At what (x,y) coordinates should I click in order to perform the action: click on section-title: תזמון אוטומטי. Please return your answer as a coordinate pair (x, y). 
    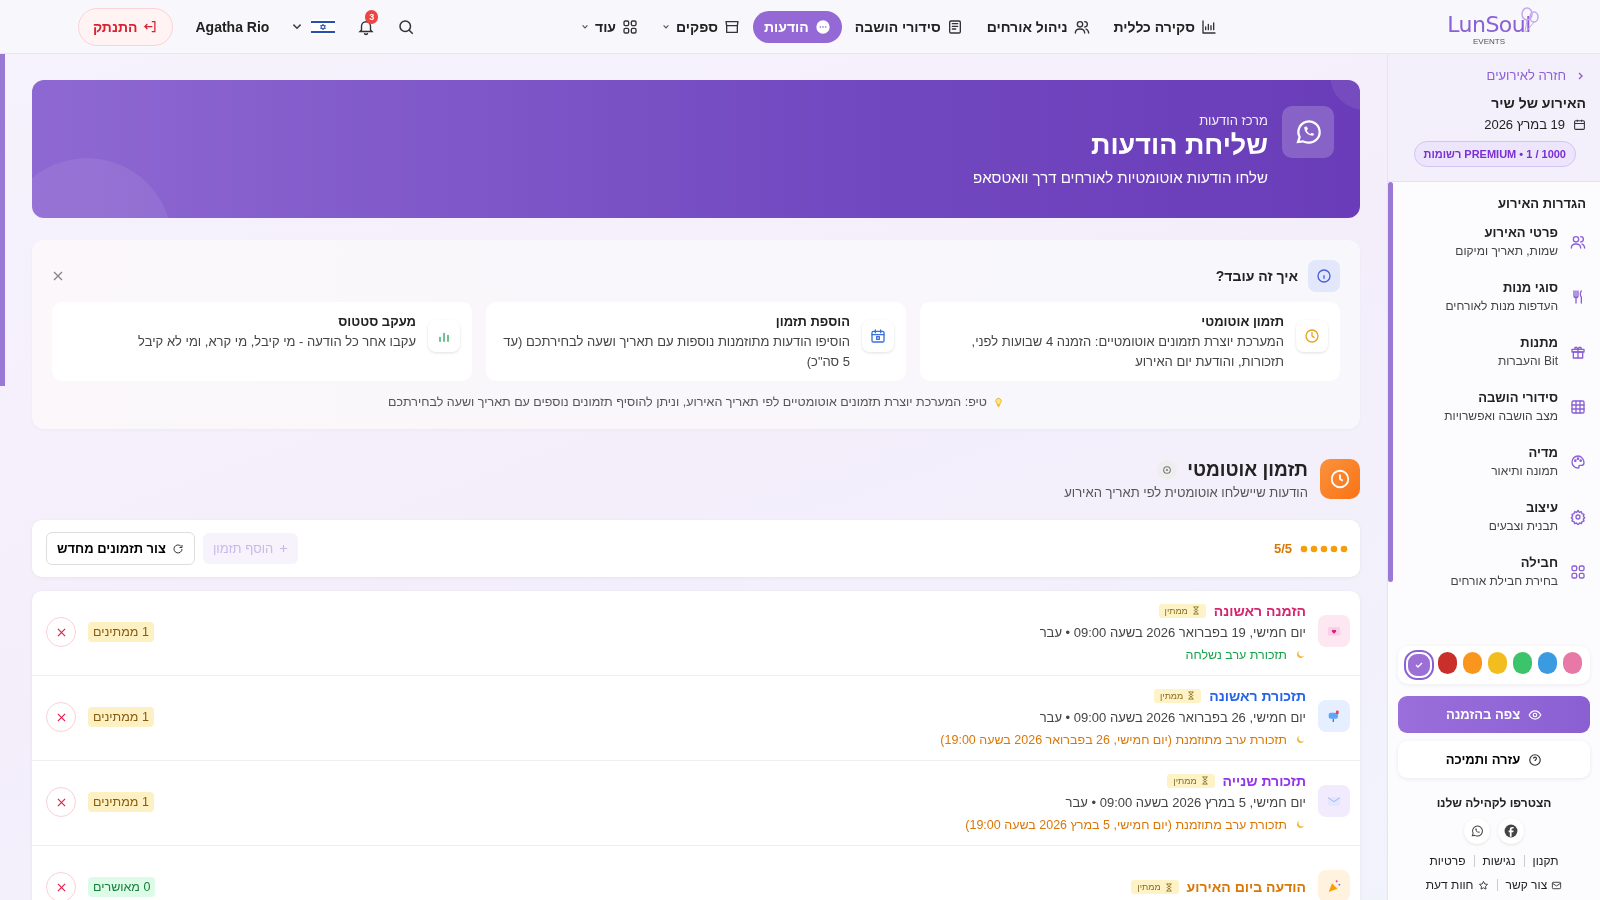
    Looking at the image, I should click on (1247, 470).